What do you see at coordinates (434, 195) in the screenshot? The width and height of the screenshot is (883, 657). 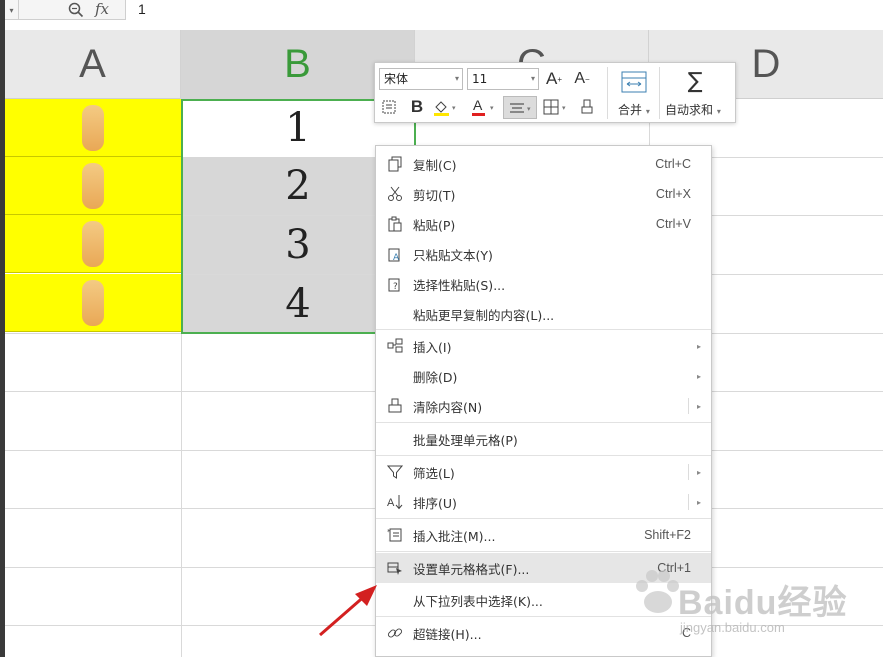 I see `menu-label: 剪切(T)` at bounding box center [434, 195].